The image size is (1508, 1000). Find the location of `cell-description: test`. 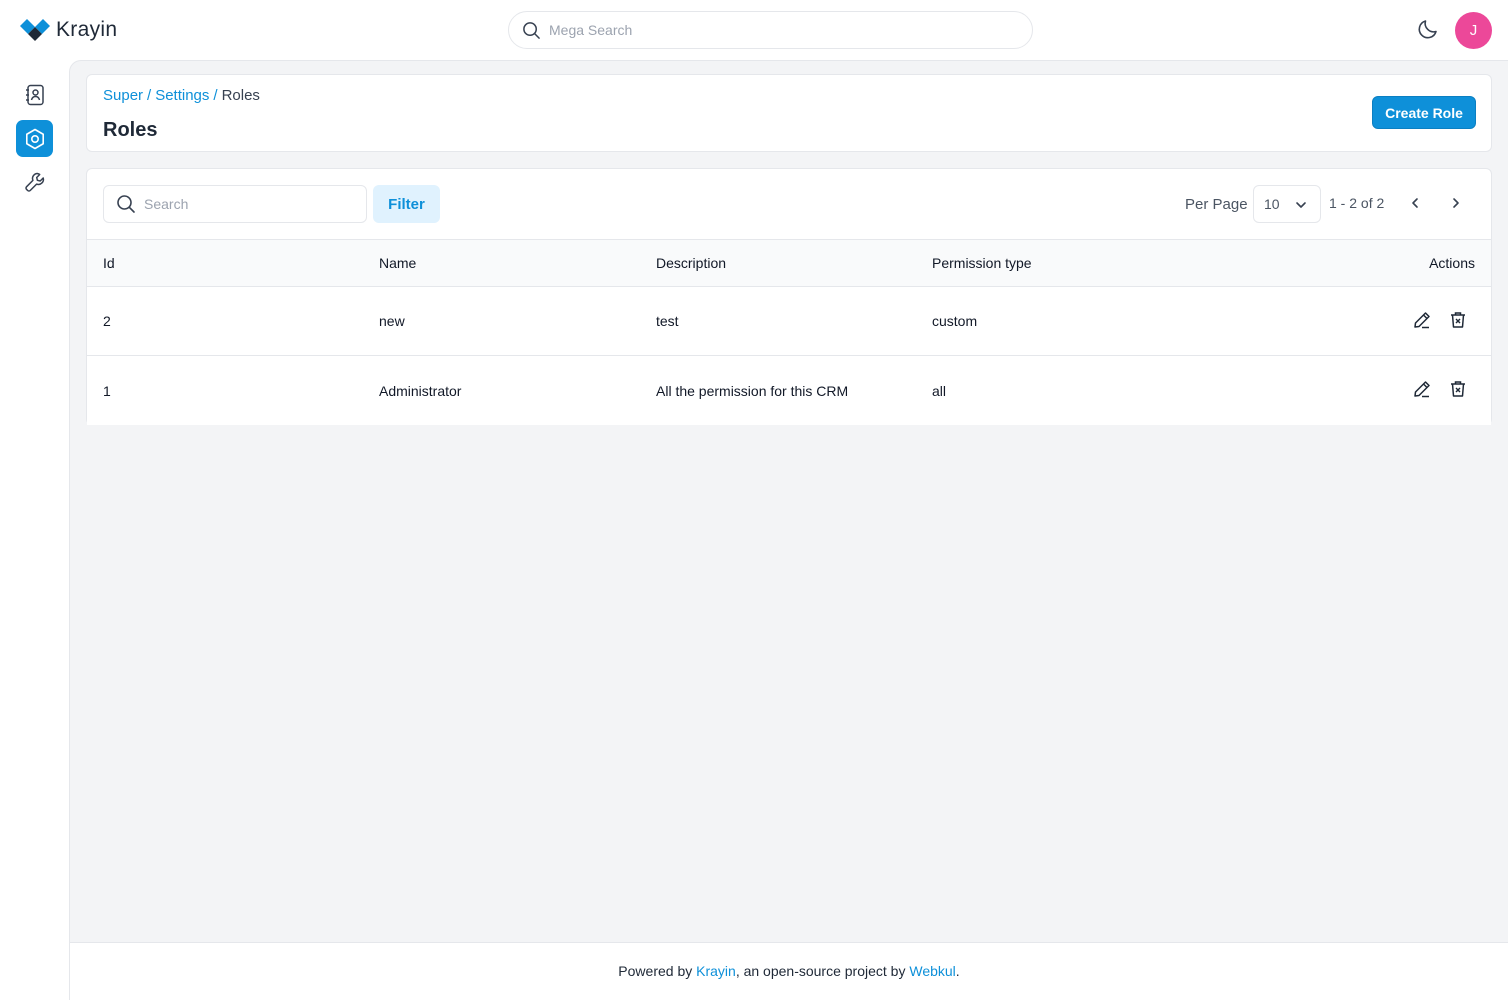

cell-description: test is located at coordinates (667, 321).